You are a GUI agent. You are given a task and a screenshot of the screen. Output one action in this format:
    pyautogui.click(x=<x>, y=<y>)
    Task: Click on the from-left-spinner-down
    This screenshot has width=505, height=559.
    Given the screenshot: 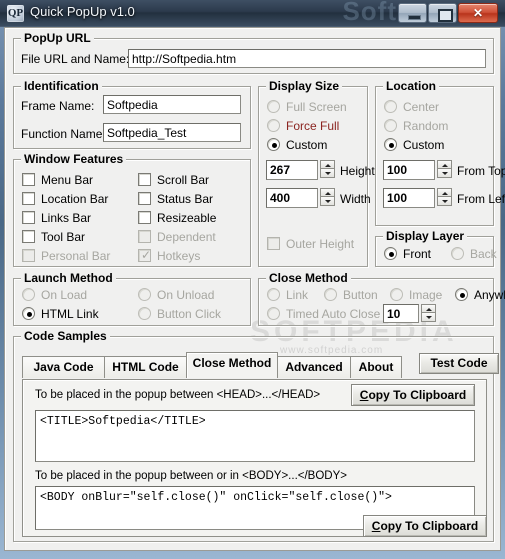 What is the action you would take?
    pyautogui.click(x=444, y=201)
    